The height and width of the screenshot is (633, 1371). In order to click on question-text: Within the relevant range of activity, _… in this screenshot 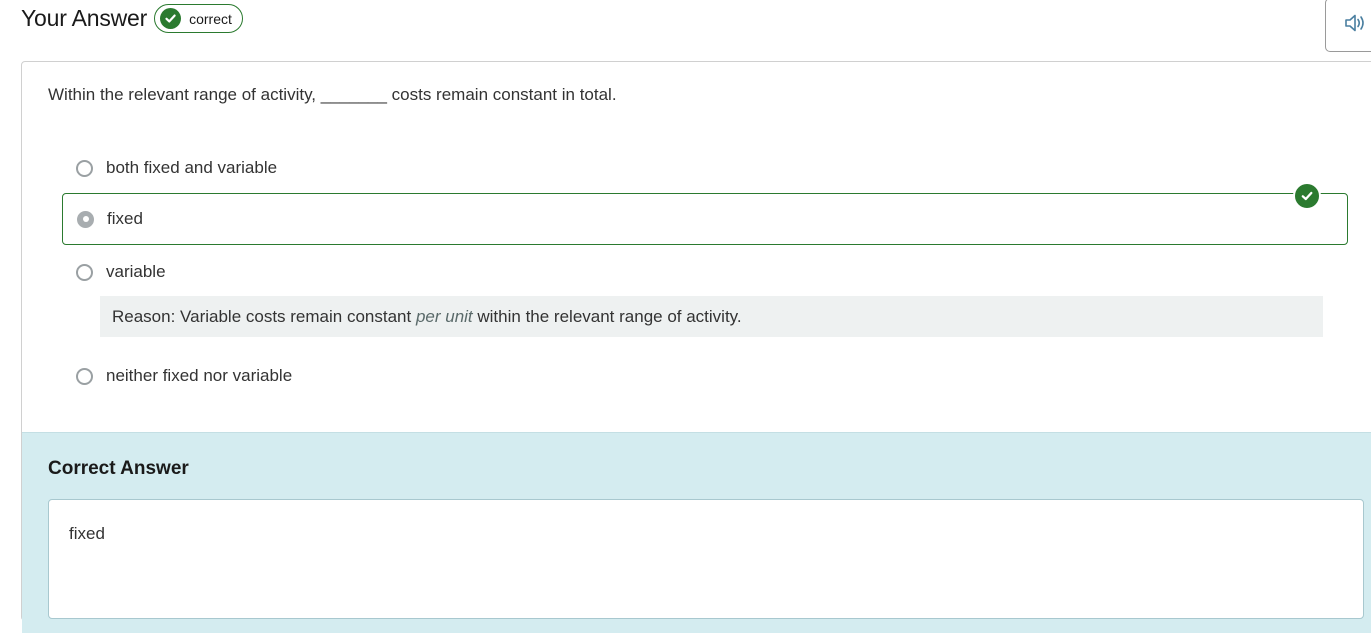, I will do `click(332, 94)`.